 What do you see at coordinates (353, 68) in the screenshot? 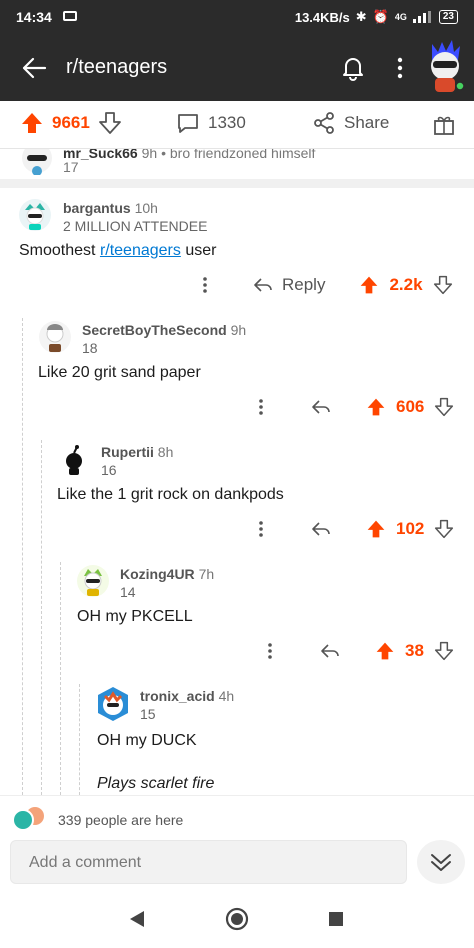
I see `bell-icon` at bounding box center [353, 68].